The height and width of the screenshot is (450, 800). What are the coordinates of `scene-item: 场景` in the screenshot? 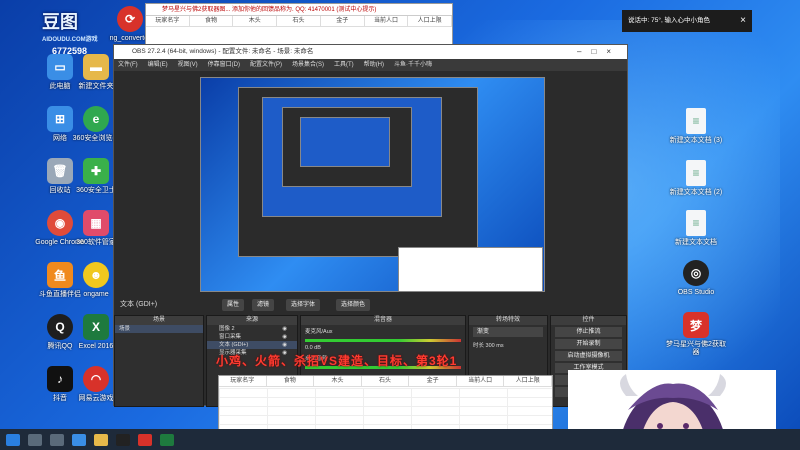 It's located at (159, 329).